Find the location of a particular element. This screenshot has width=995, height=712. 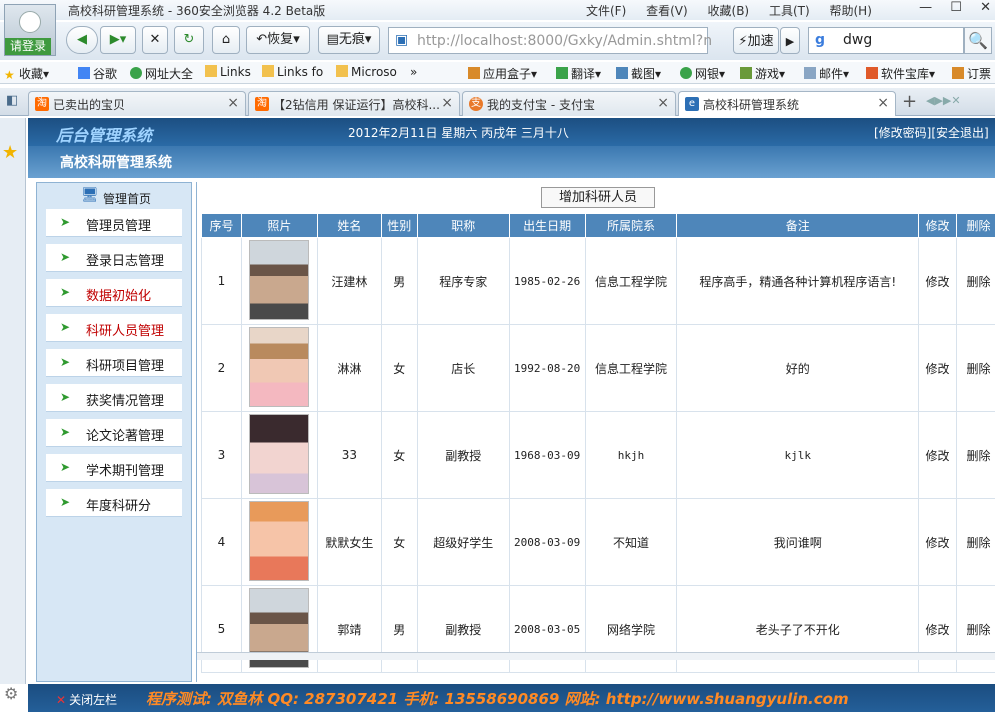

search-input: g dwg is located at coordinates (886, 40).